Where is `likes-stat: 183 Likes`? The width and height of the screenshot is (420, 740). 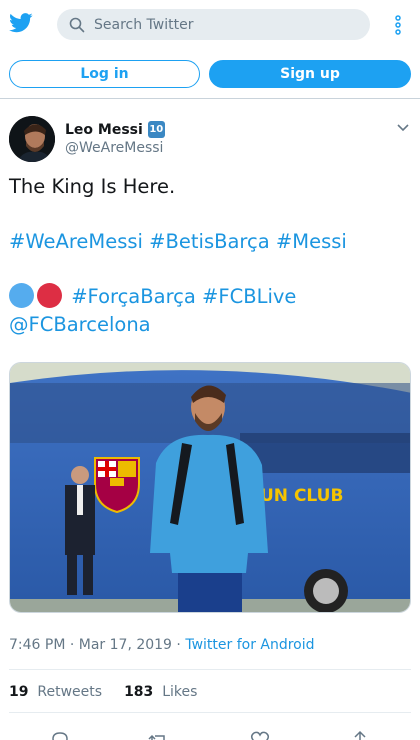 likes-stat: 183 Likes is located at coordinates (160, 692).